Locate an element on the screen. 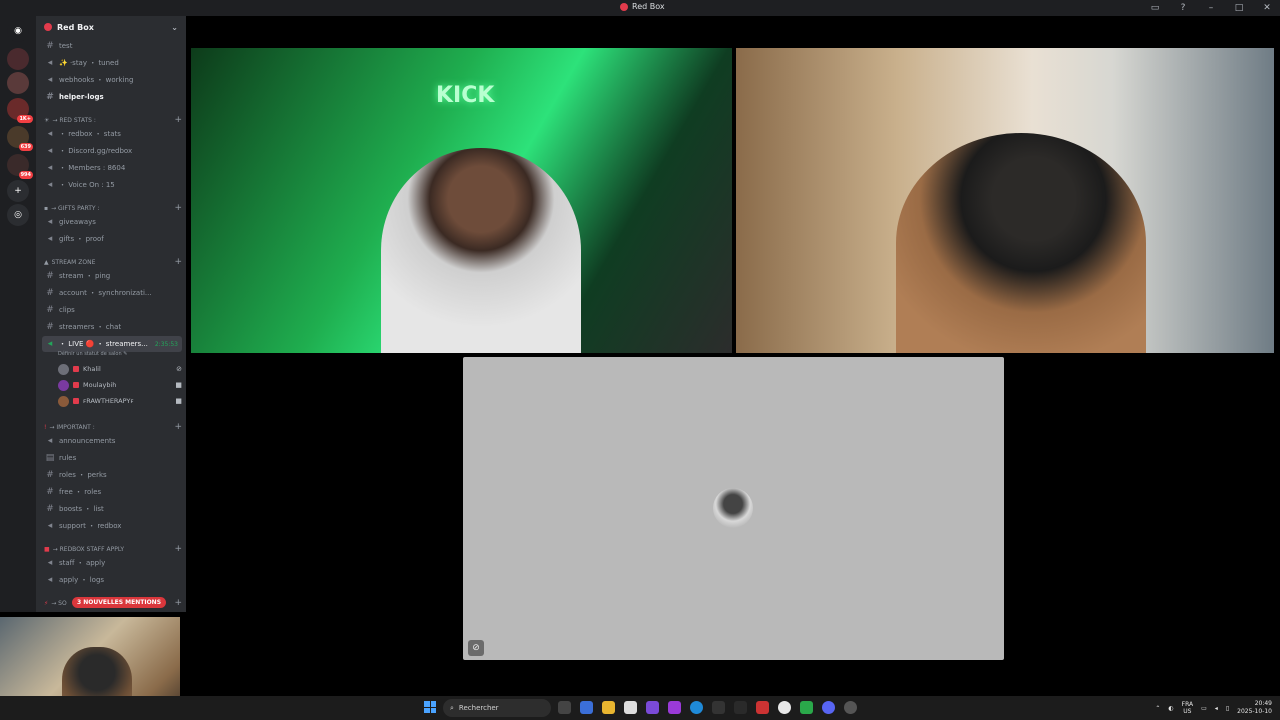  language-indicator: FRA US is located at coordinates (1187, 708).